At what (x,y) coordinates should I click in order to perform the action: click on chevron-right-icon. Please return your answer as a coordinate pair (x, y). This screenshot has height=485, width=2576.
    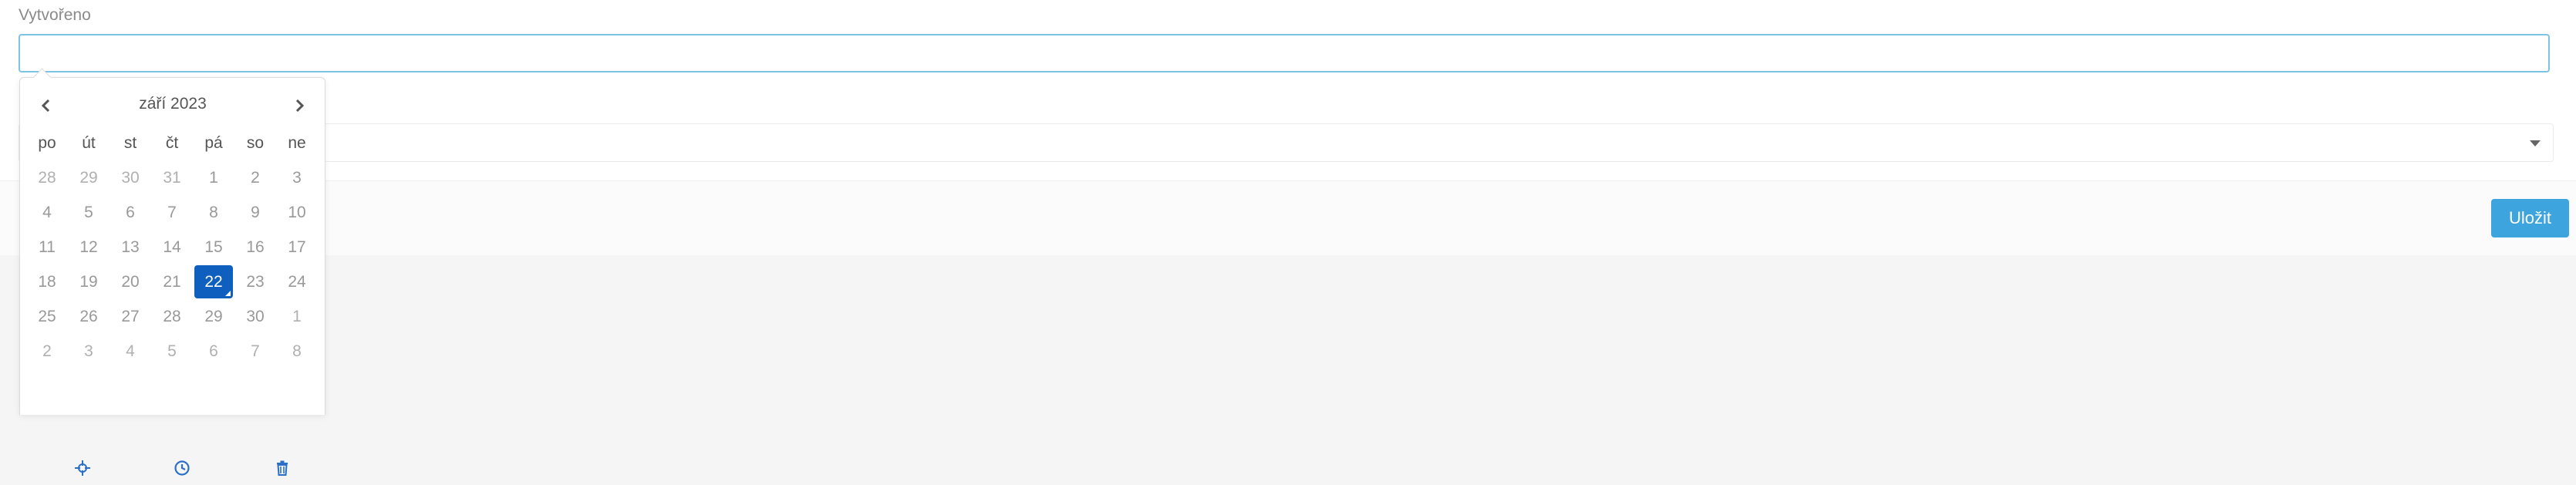
    Looking at the image, I should click on (300, 106).